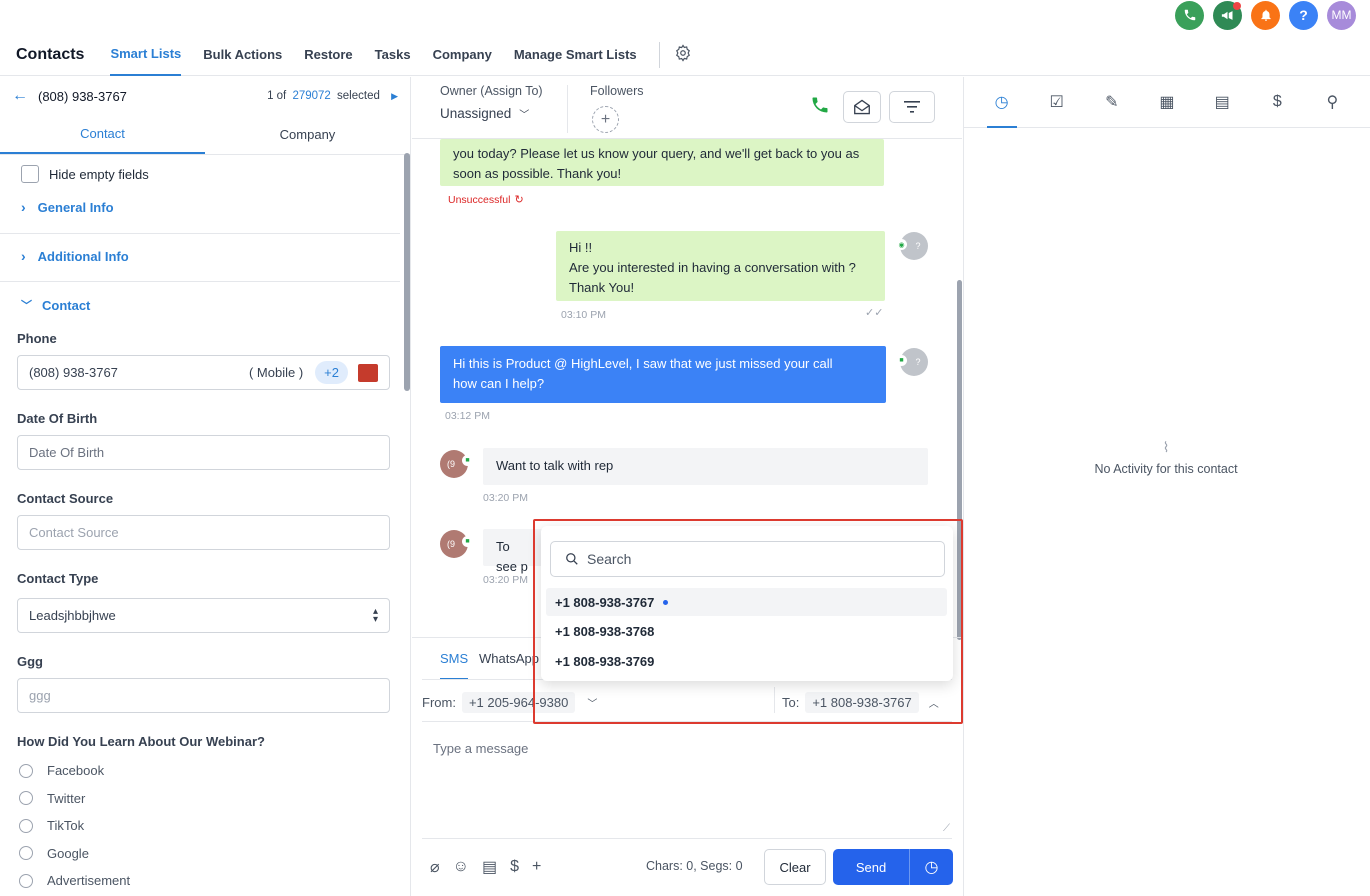 This screenshot has height=896, width=1370. Describe the element at coordinates (462, 55) in the screenshot. I see `tab-company: Company` at that location.